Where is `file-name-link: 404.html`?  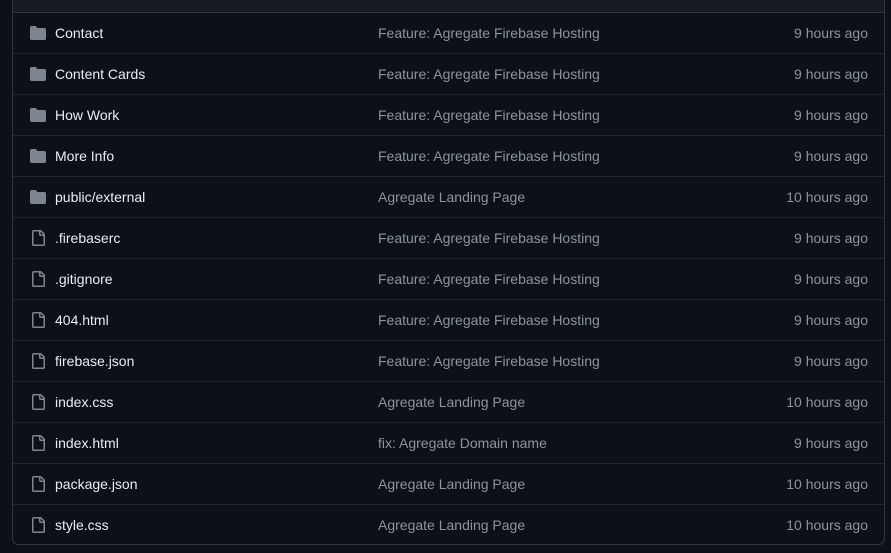 file-name-link: 404.html is located at coordinates (82, 320).